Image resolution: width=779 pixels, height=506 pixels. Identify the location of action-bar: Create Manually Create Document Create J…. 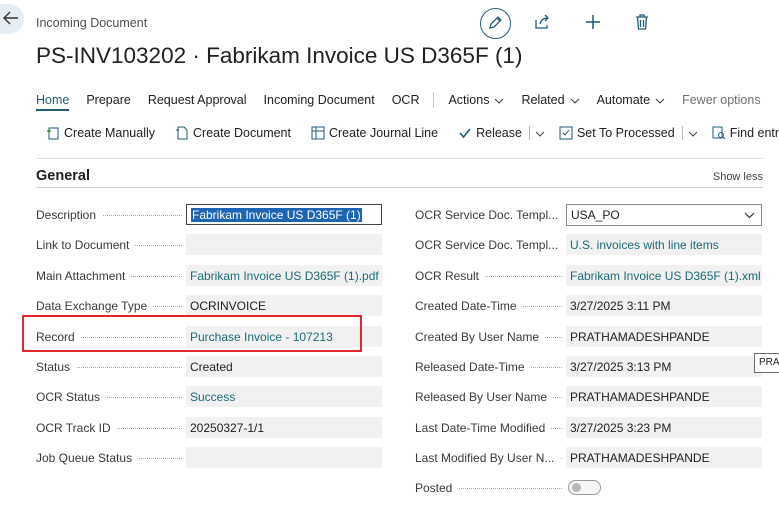
(412, 133).